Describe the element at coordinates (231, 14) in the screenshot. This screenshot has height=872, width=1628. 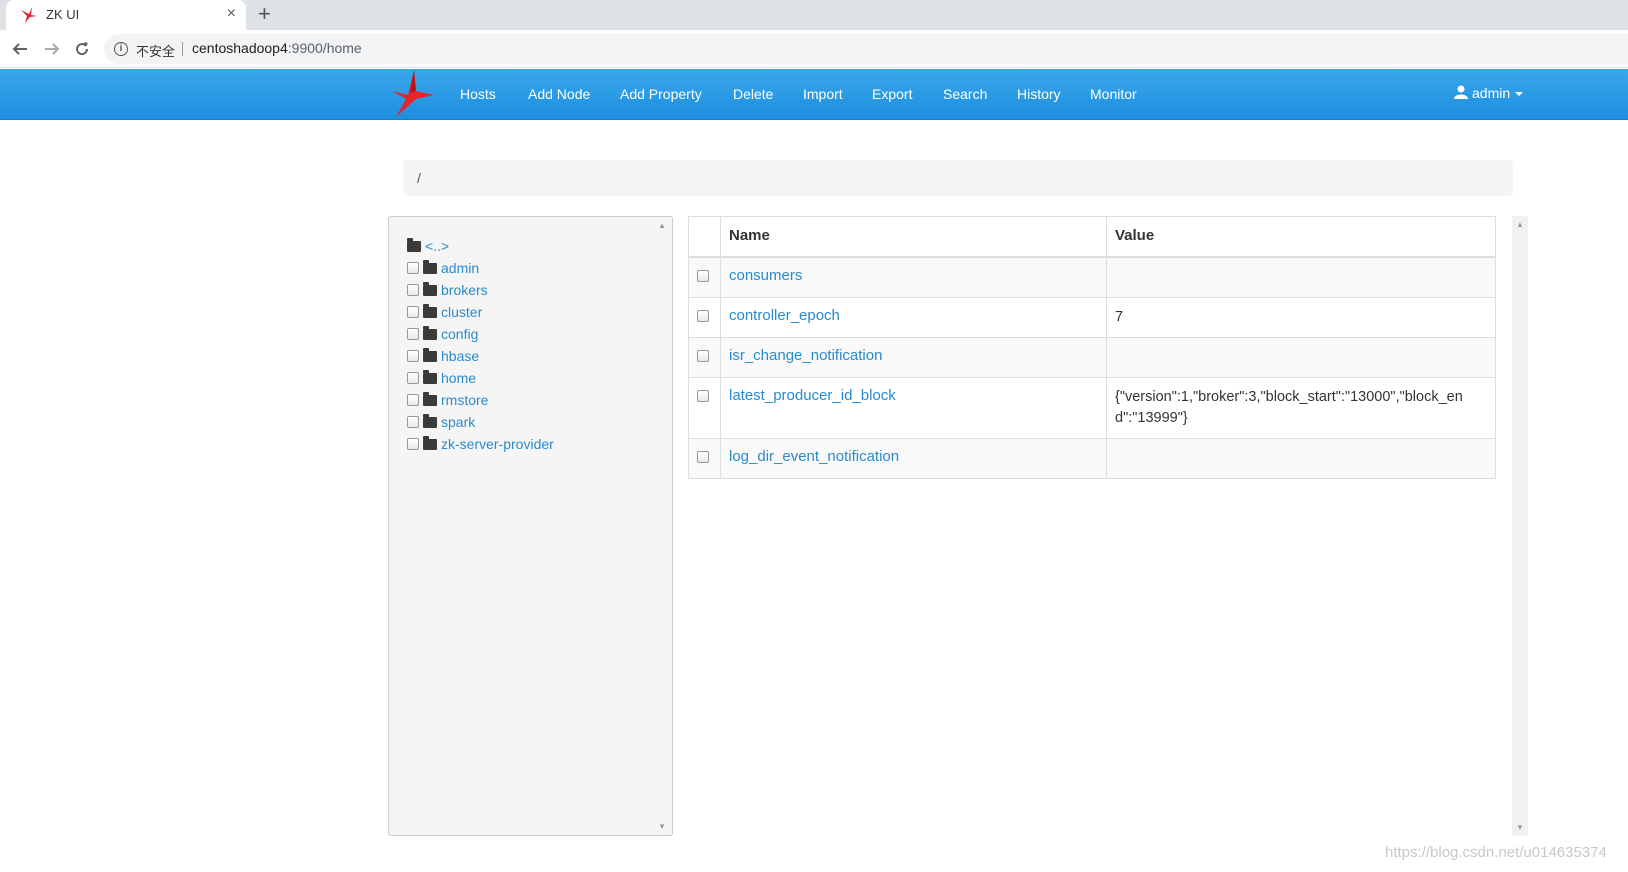
I see `tab-close-icon: ×` at that location.